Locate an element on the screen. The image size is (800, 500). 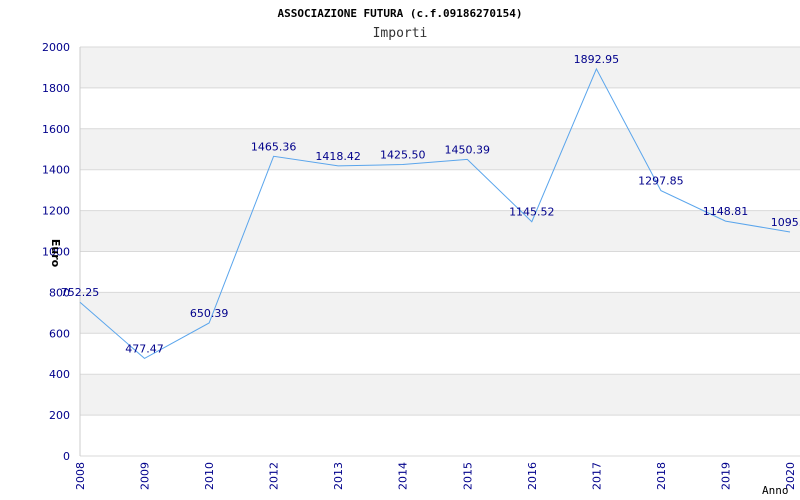
x-tick-label: 2014 is located at coordinates (403, 476).